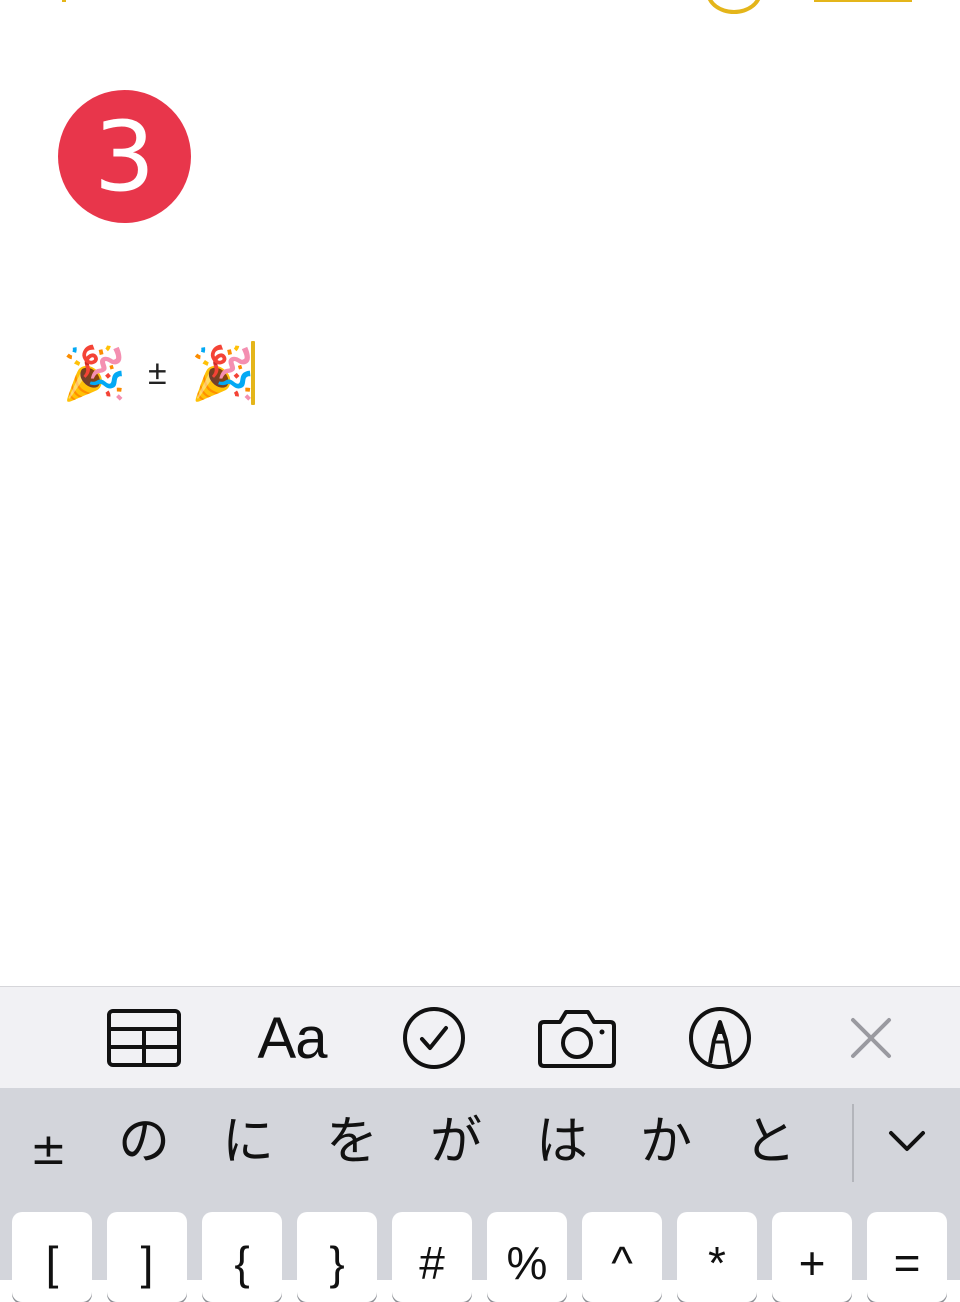 The image size is (960, 1302). Describe the element at coordinates (248, 1142) in the screenshot. I see `candidate-2: に` at that location.